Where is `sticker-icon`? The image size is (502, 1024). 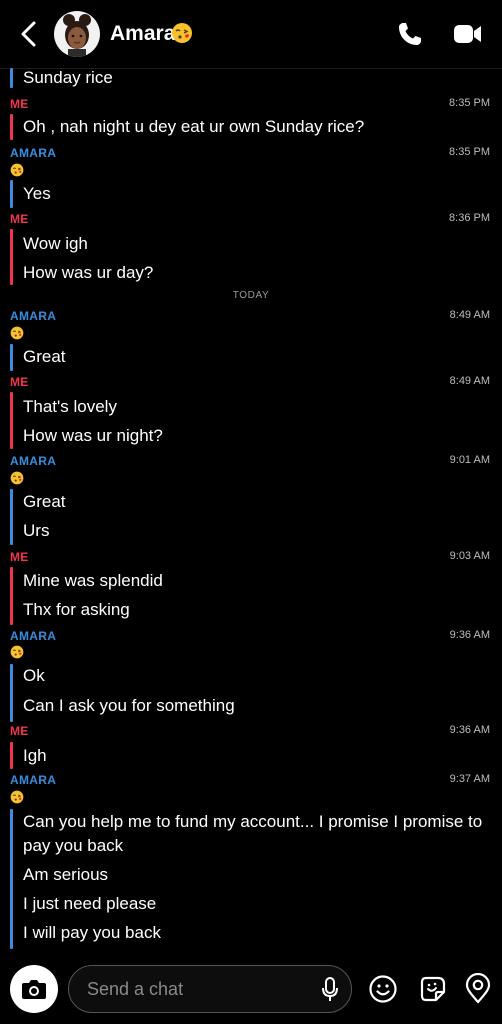 sticker-icon is located at coordinates (433, 989).